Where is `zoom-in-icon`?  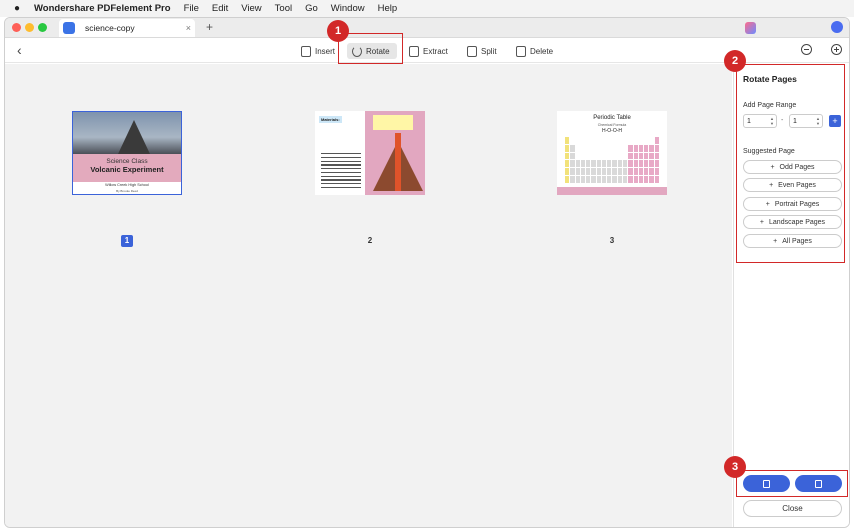
zoom-in-icon is located at coordinates (836, 49).